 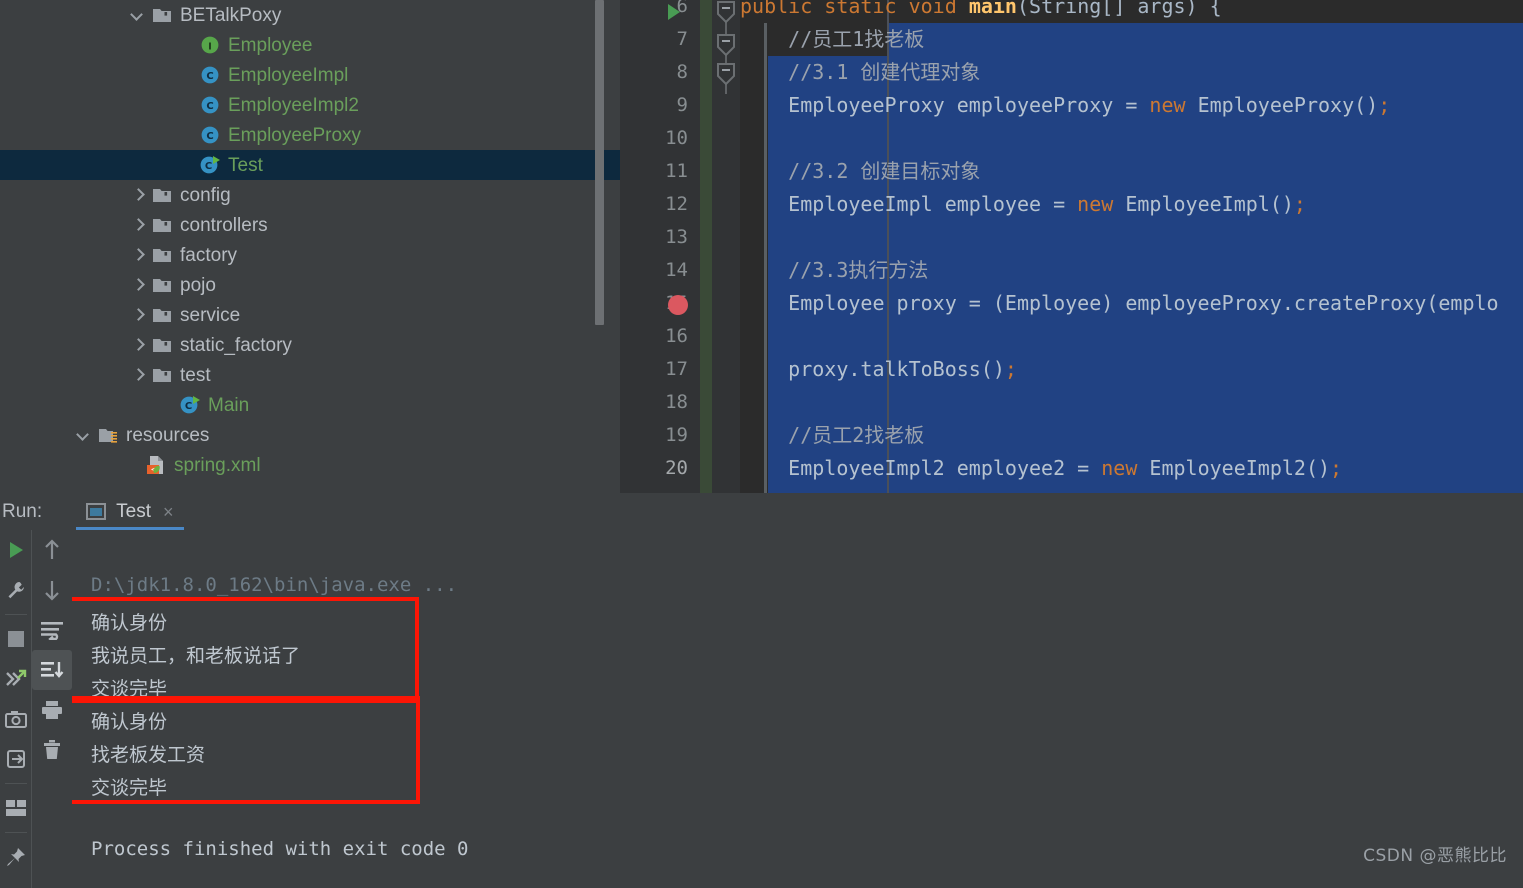 I want to click on run-tab-test: Test ×, so click(x=130, y=511).